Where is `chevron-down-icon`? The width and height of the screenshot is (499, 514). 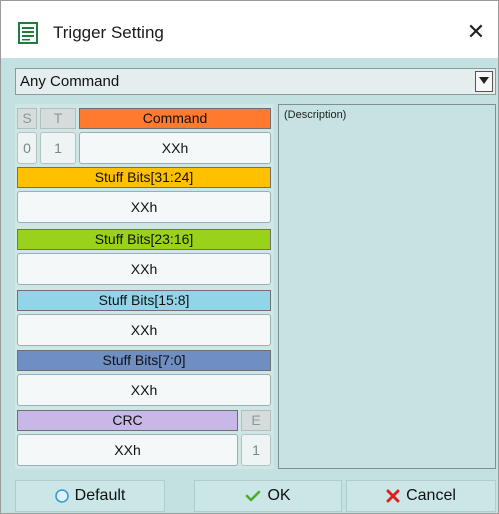
chevron-down-icon is located at coordinates (484, 81).